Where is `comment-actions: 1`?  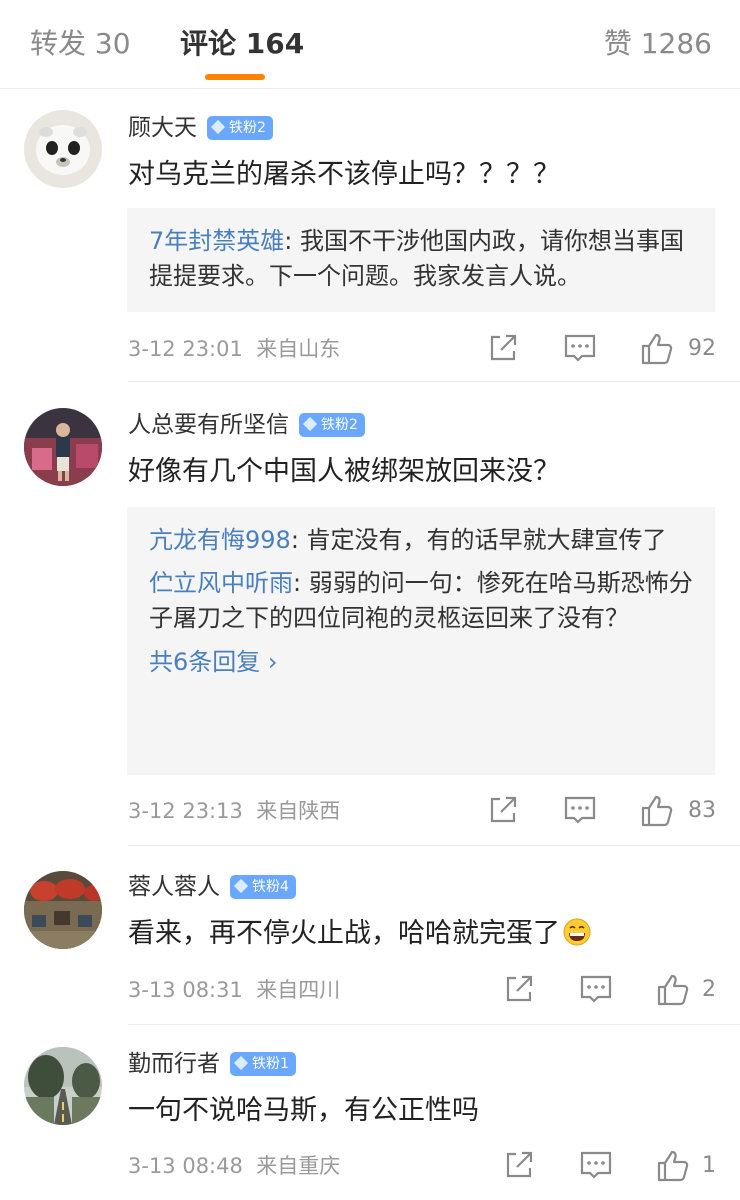
comment-actions: 1 is located at coordinates (609, 1166).